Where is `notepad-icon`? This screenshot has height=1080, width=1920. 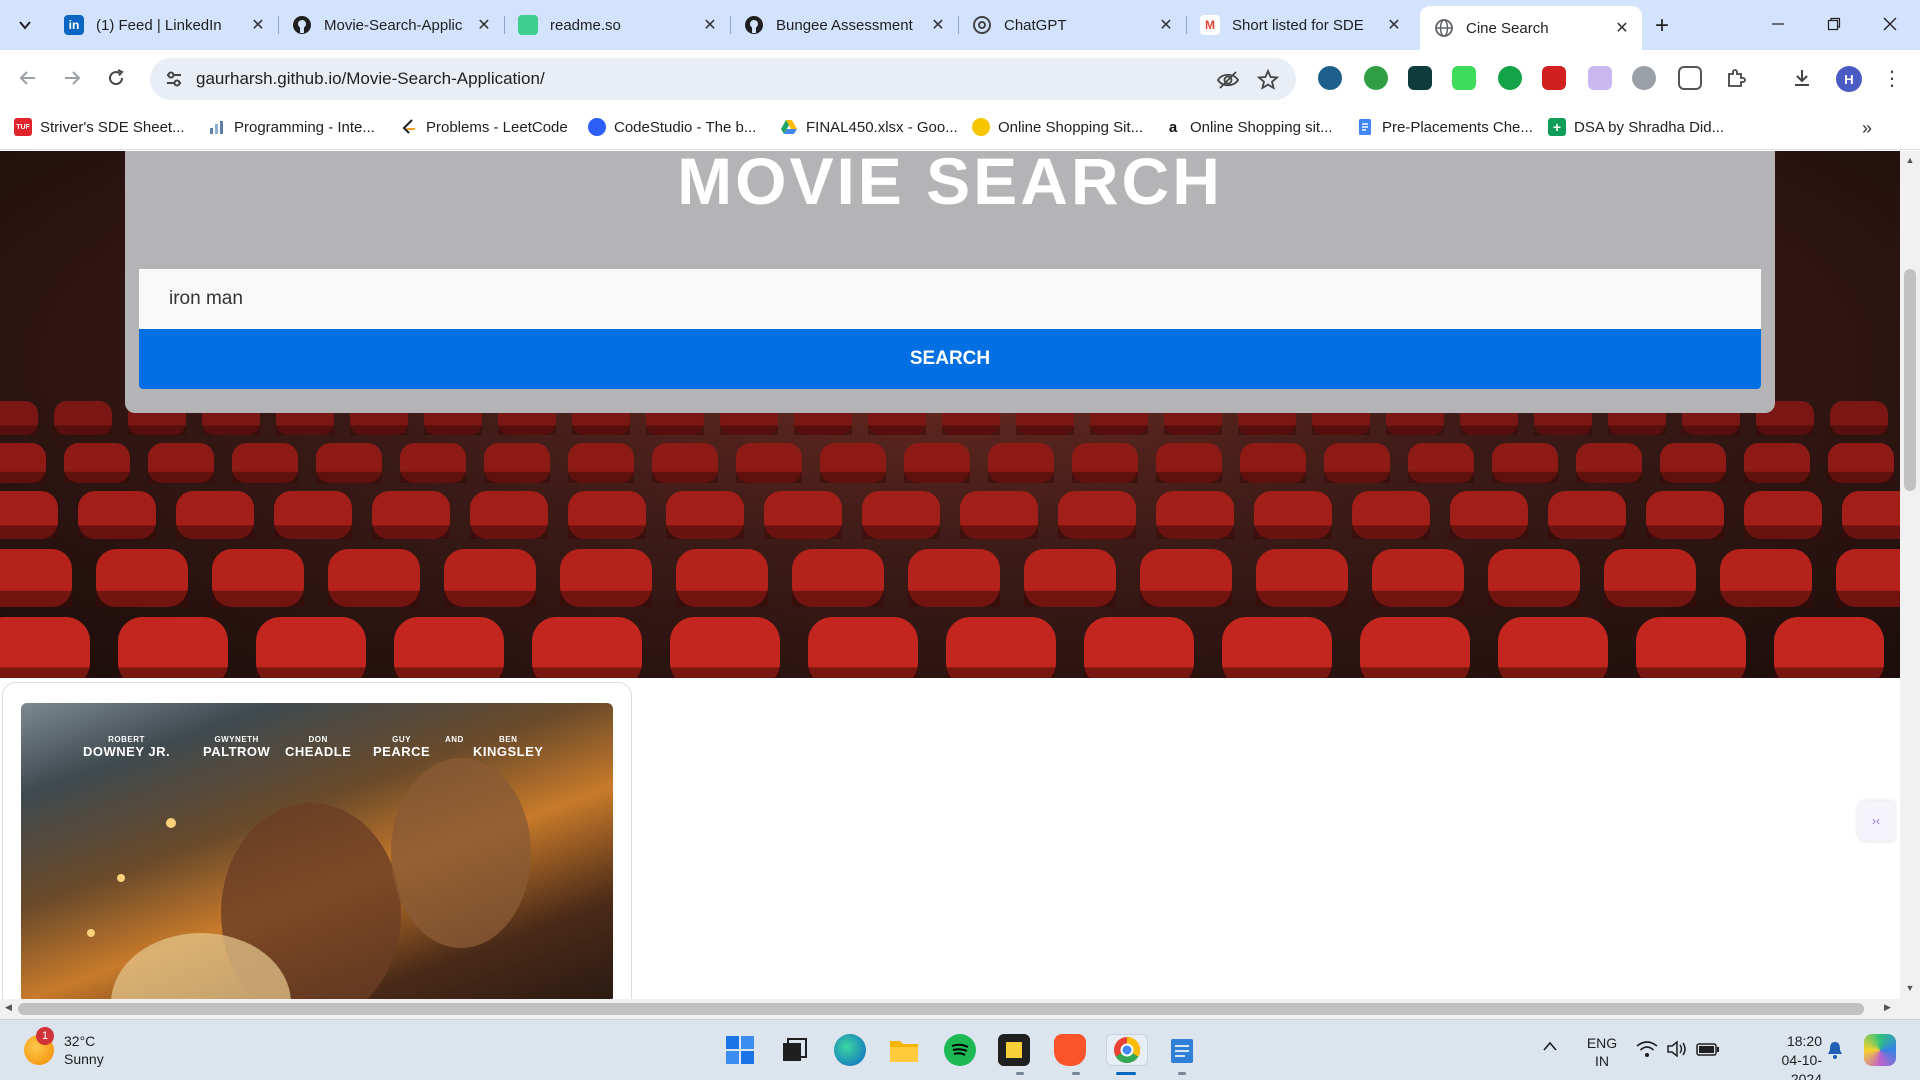 notepad-icon is located at coordinates (1182, 1050).